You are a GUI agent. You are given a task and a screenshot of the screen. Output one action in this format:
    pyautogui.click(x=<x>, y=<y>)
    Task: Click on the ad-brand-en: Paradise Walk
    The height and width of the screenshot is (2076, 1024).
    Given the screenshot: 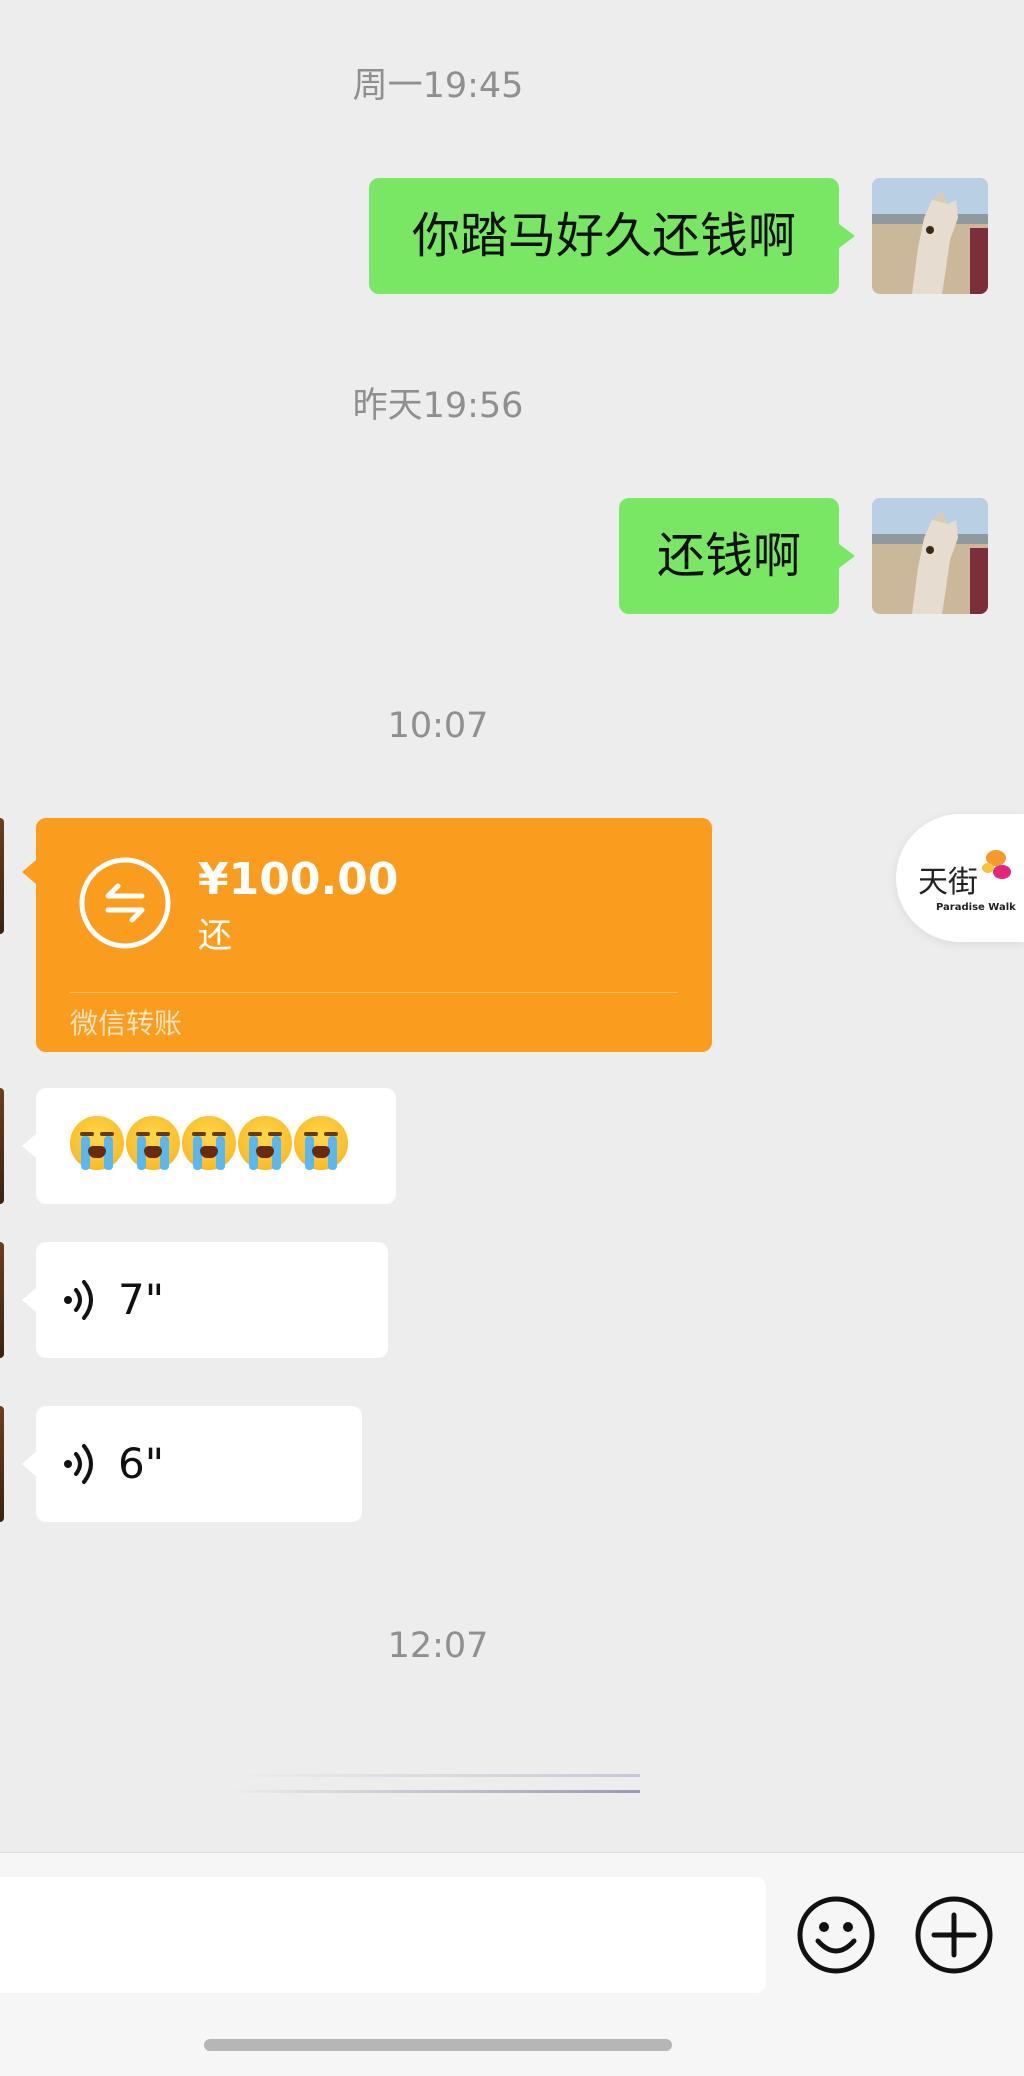 What is the action you would take?
    pyautogui.click(x=976, y=907)
    